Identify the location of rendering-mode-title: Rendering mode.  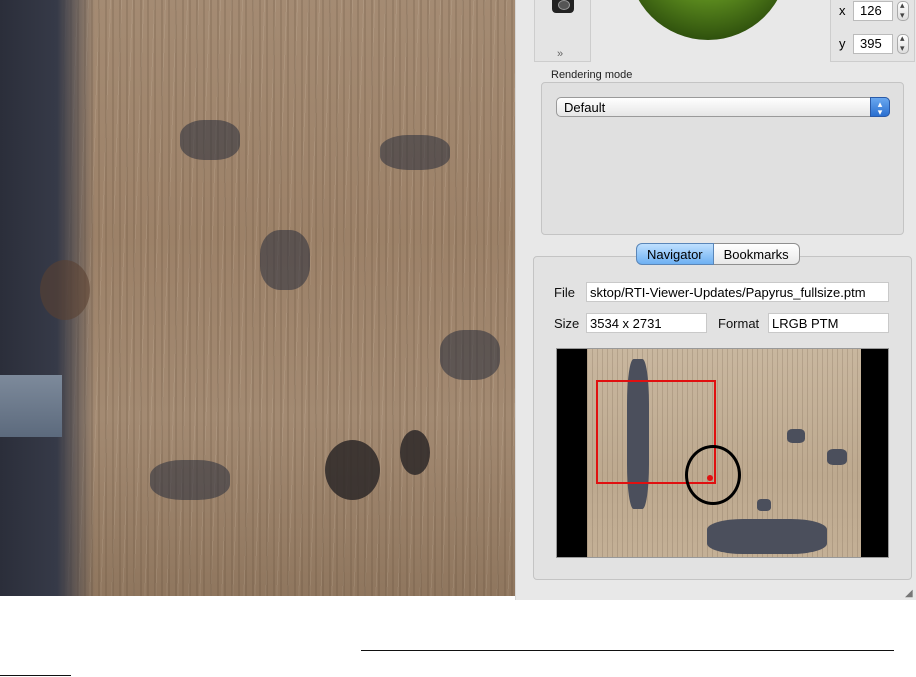
(592, 75).